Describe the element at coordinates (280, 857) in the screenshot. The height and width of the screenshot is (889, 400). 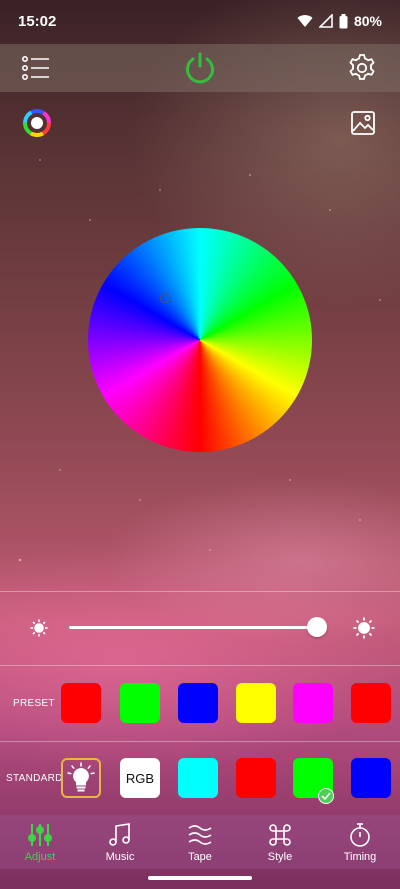
I see `tab-label: Style` at that location.